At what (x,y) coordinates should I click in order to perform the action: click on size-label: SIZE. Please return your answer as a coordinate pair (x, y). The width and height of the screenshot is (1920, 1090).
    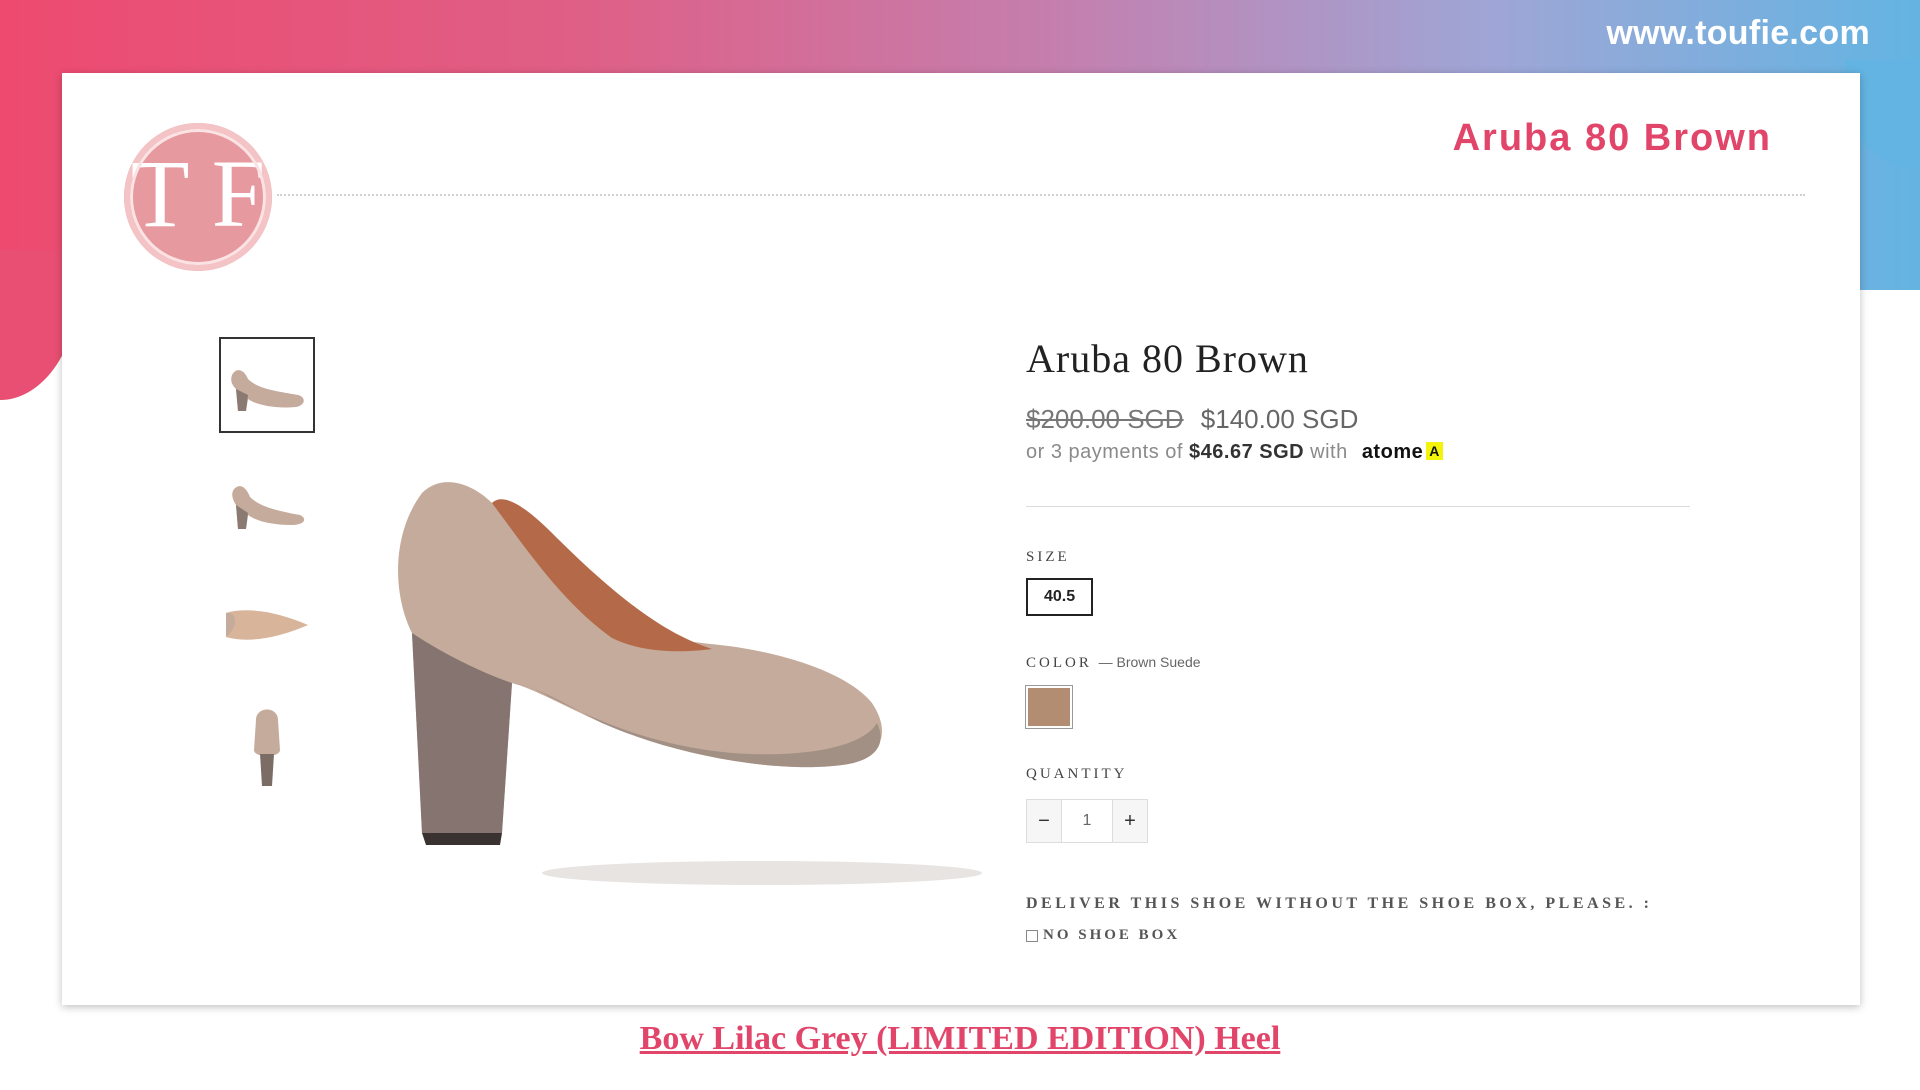
    Looking at the image, I should click on (1048, 557).